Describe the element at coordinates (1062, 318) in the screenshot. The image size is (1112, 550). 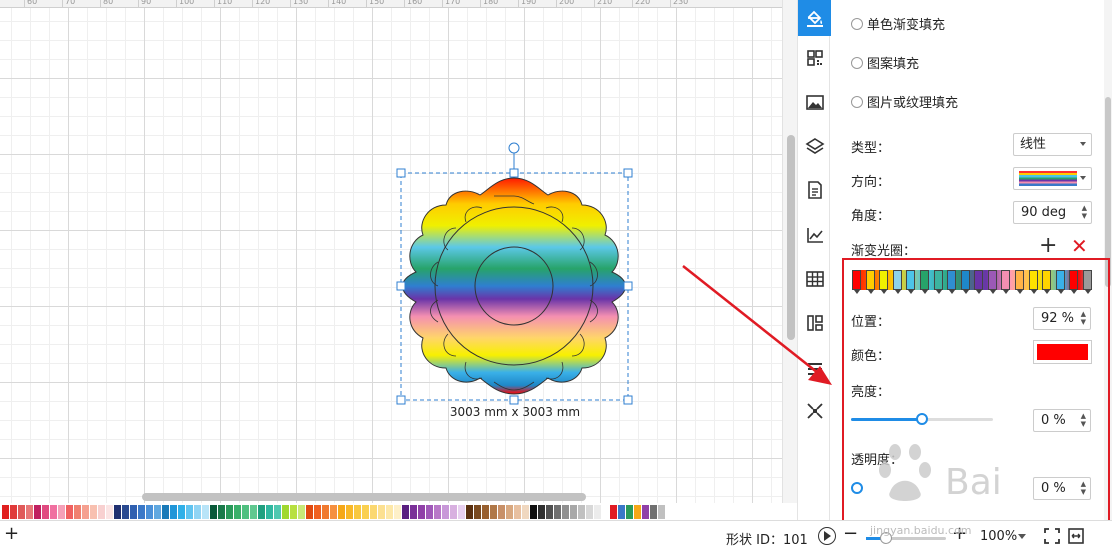
I see `position-input: 92 % ▲ ▼` at that location.